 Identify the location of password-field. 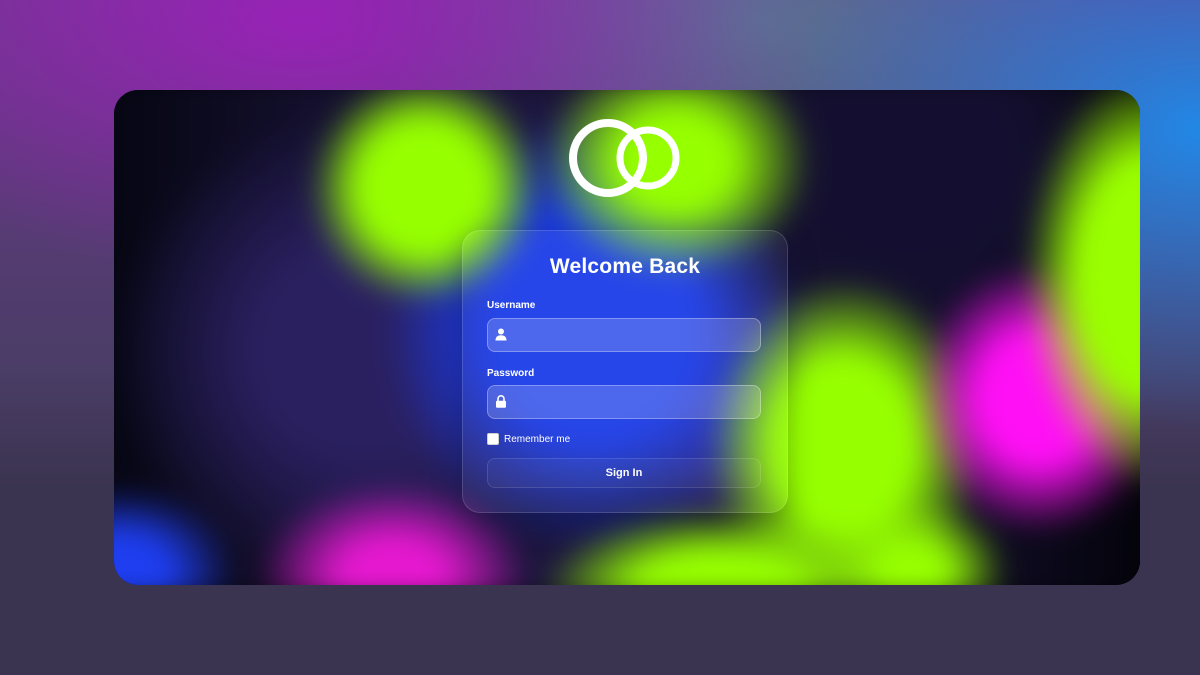
(624, 402).